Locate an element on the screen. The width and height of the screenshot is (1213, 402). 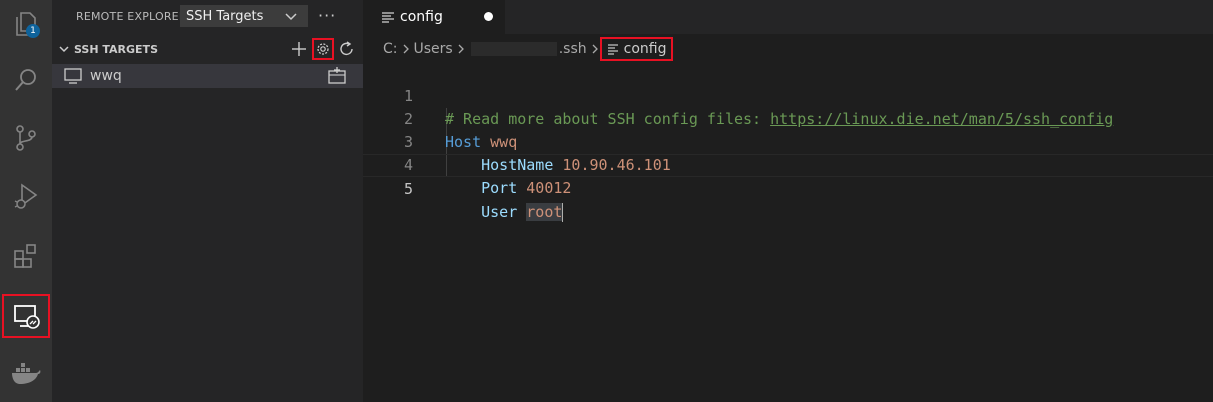
docker-icon is located at coordinates (26, 373).